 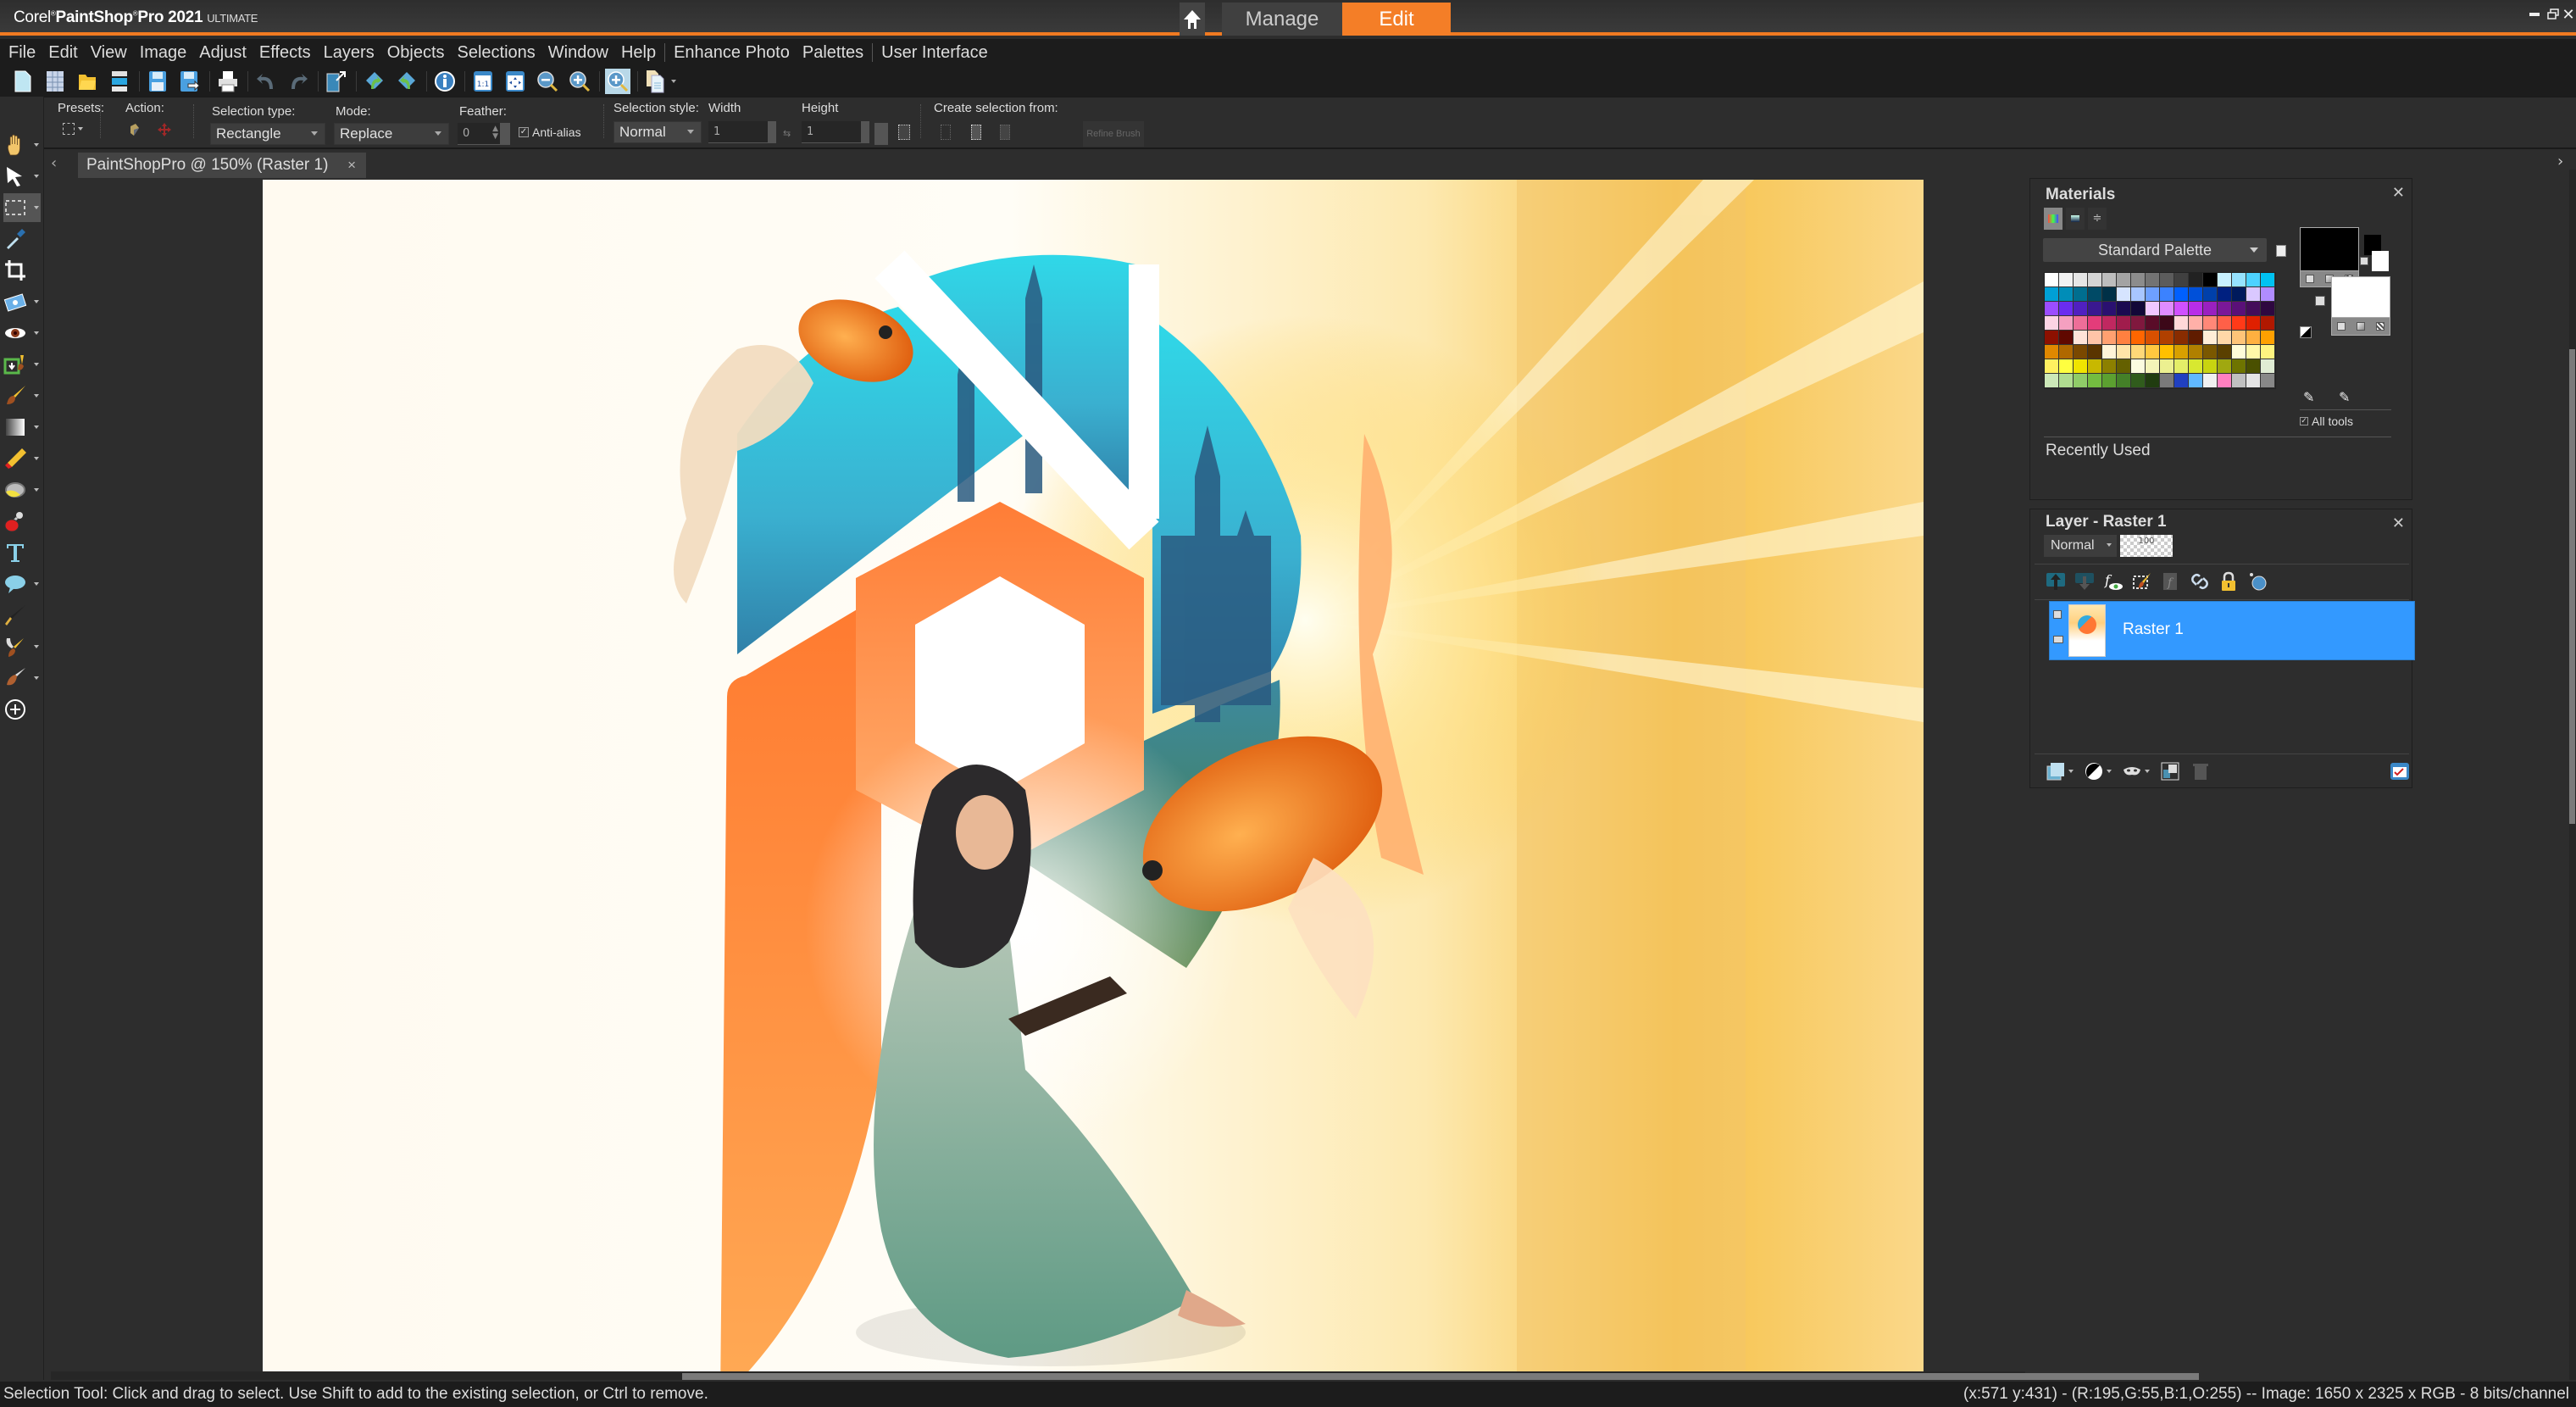 I want to click on fg-dropper-icon: ✎, so click(x=2308, y=397).